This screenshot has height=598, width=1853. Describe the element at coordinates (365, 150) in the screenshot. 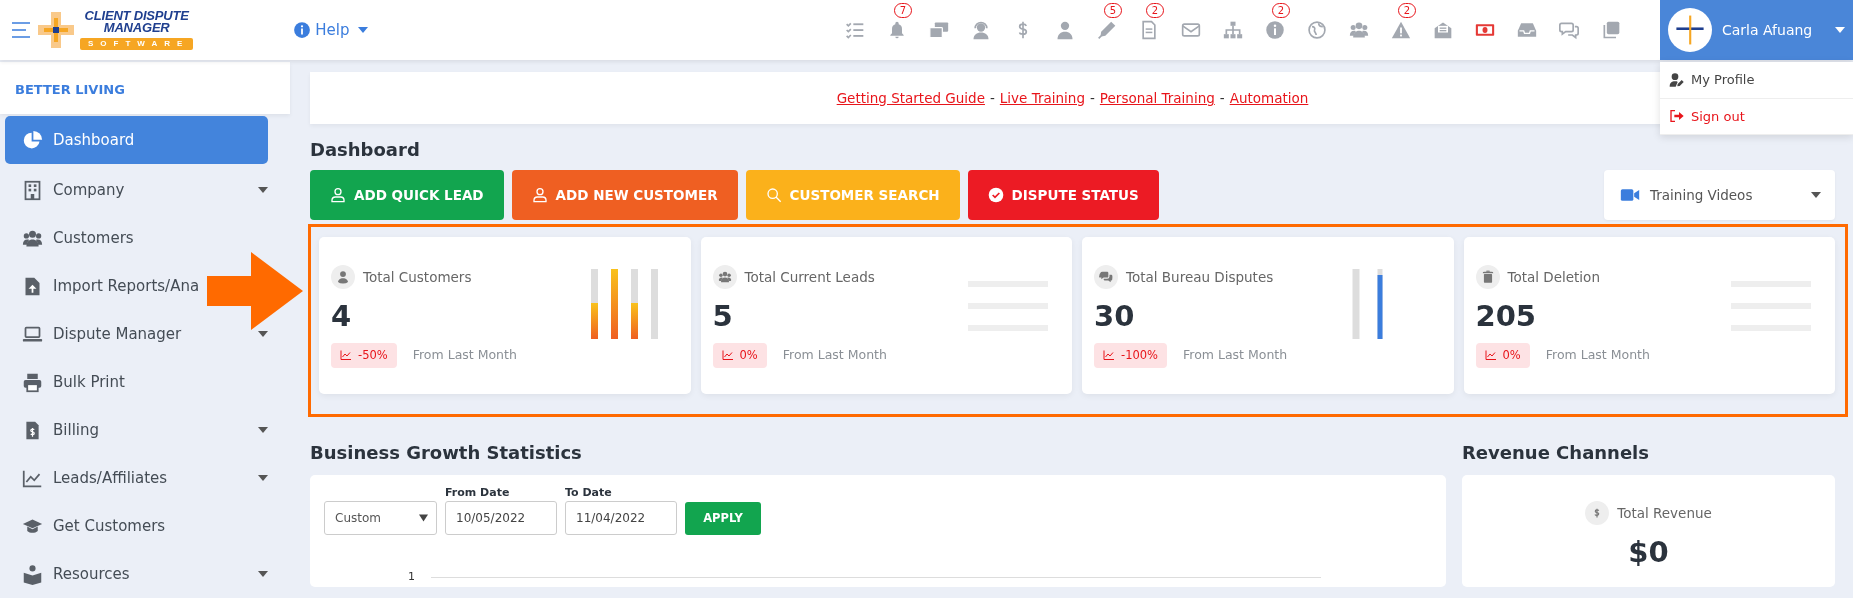

I see `page-title: Dashboard` at that location.